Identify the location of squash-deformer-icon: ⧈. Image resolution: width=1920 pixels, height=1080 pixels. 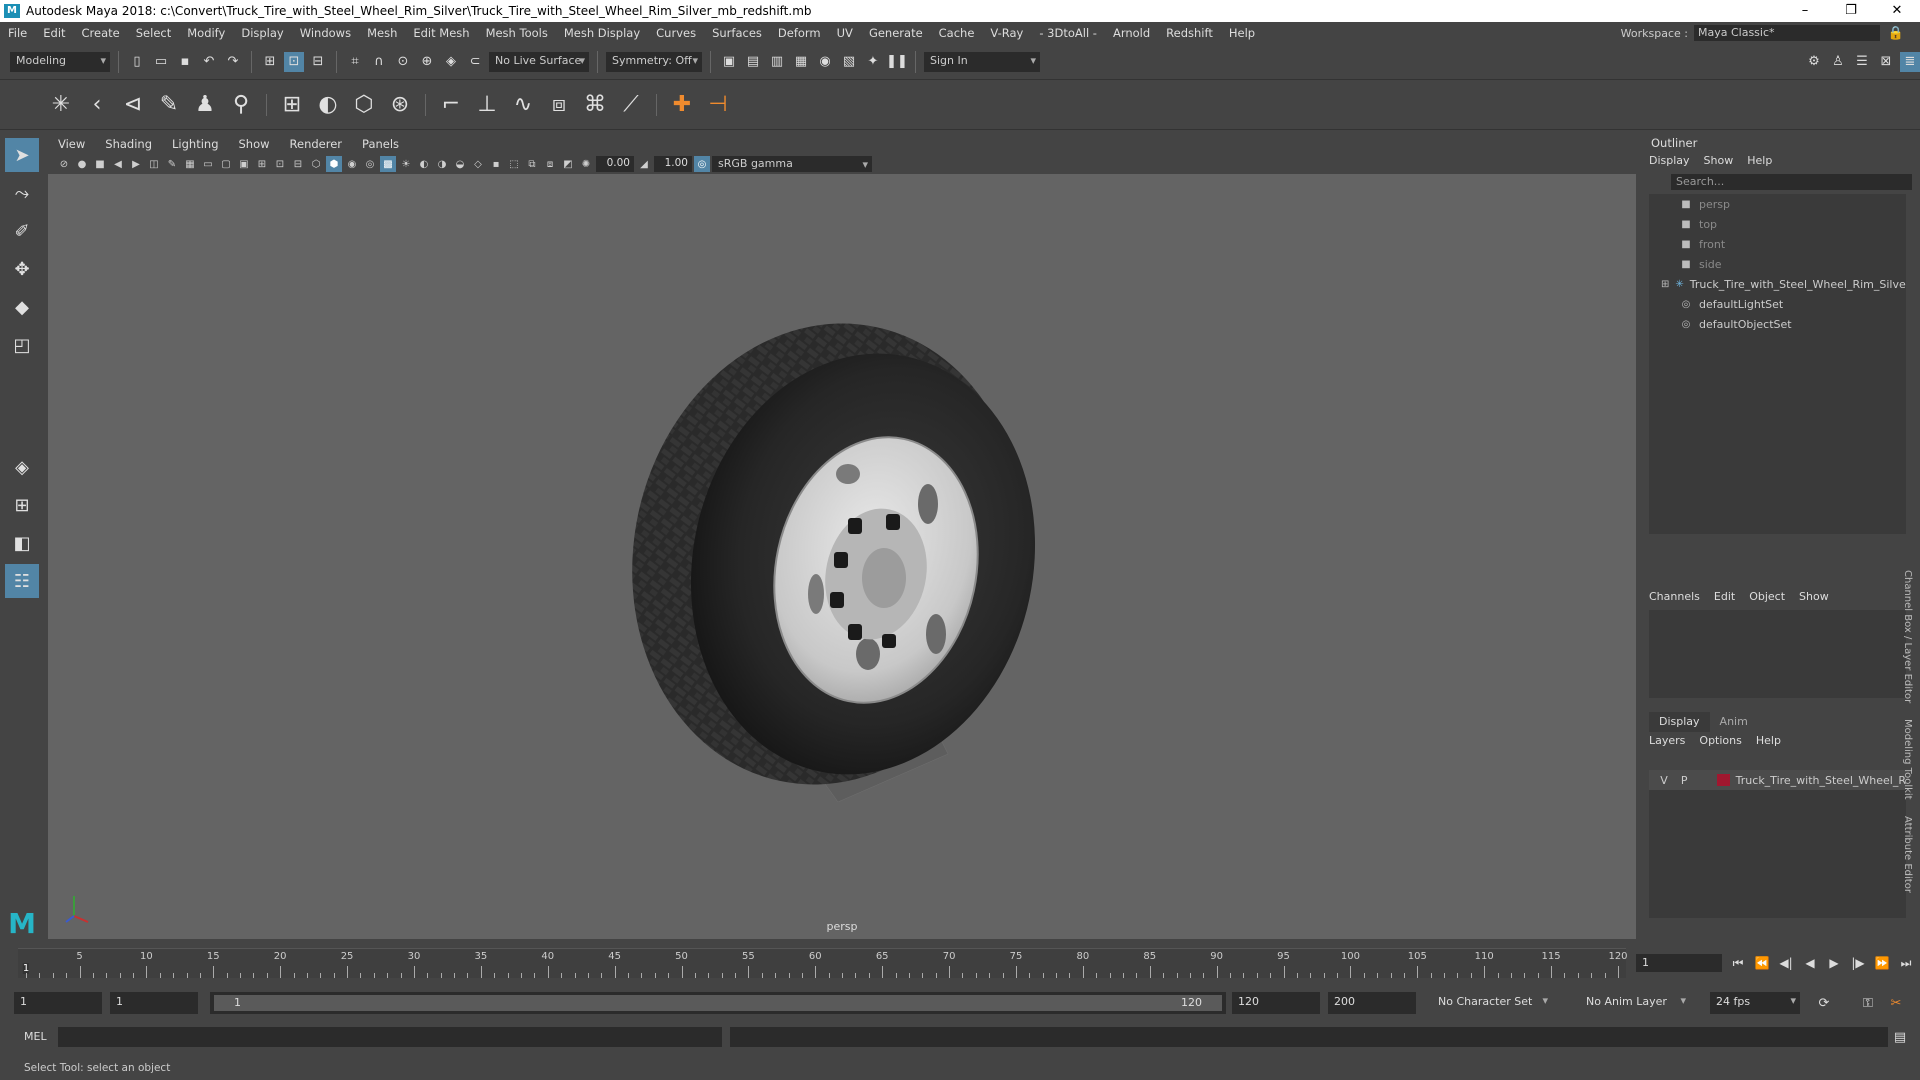
(559, 105).